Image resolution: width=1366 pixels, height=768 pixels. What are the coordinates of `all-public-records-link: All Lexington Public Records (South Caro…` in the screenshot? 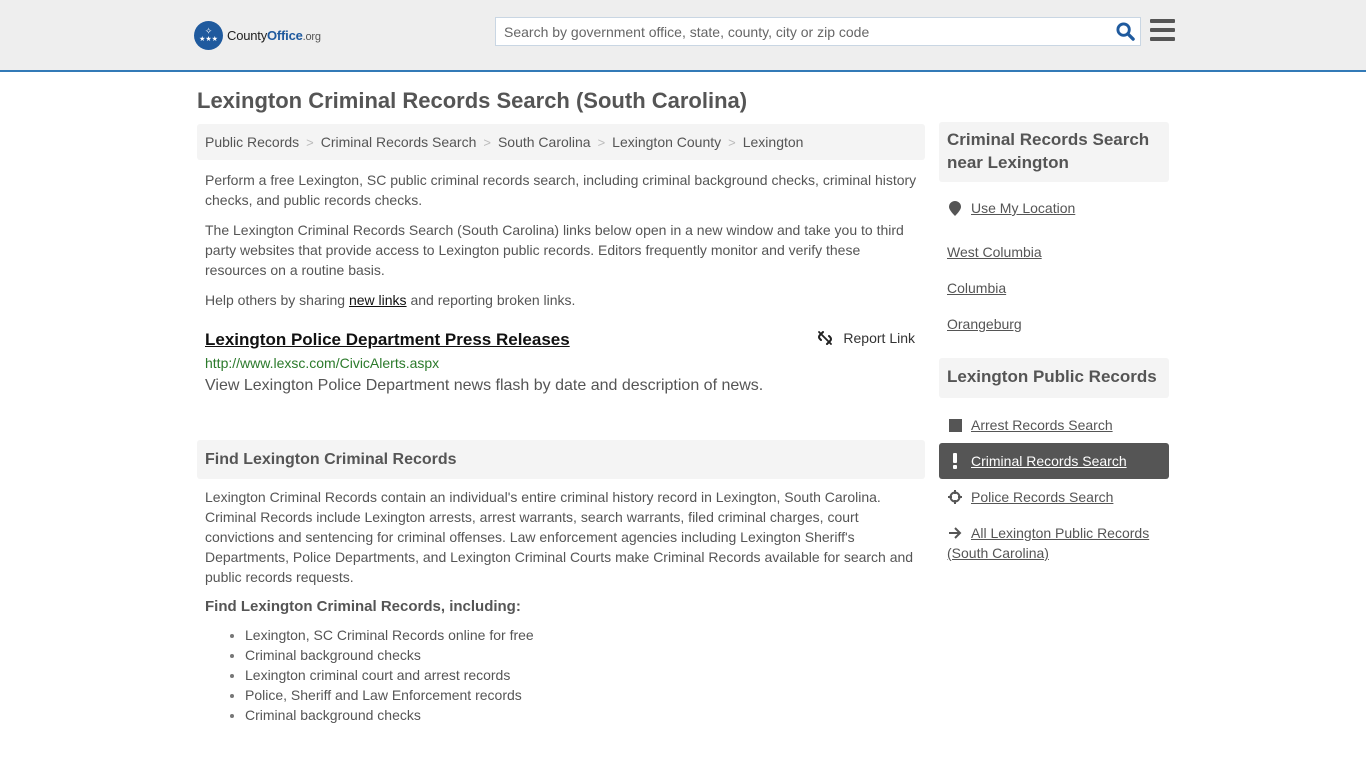 It's located at (1048, 543).